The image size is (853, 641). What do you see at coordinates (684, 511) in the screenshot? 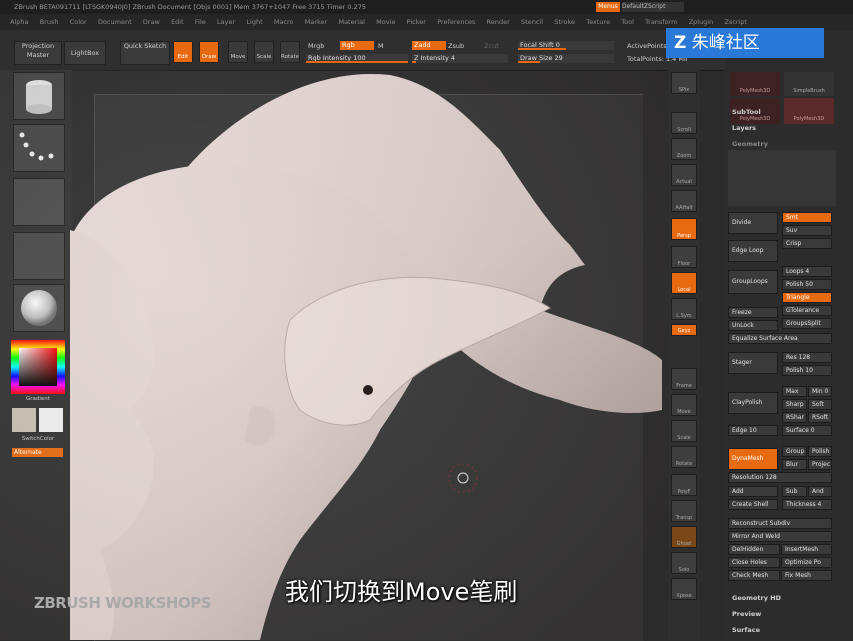
I see `transp-button: Transp` at bounding box center [684, 511].